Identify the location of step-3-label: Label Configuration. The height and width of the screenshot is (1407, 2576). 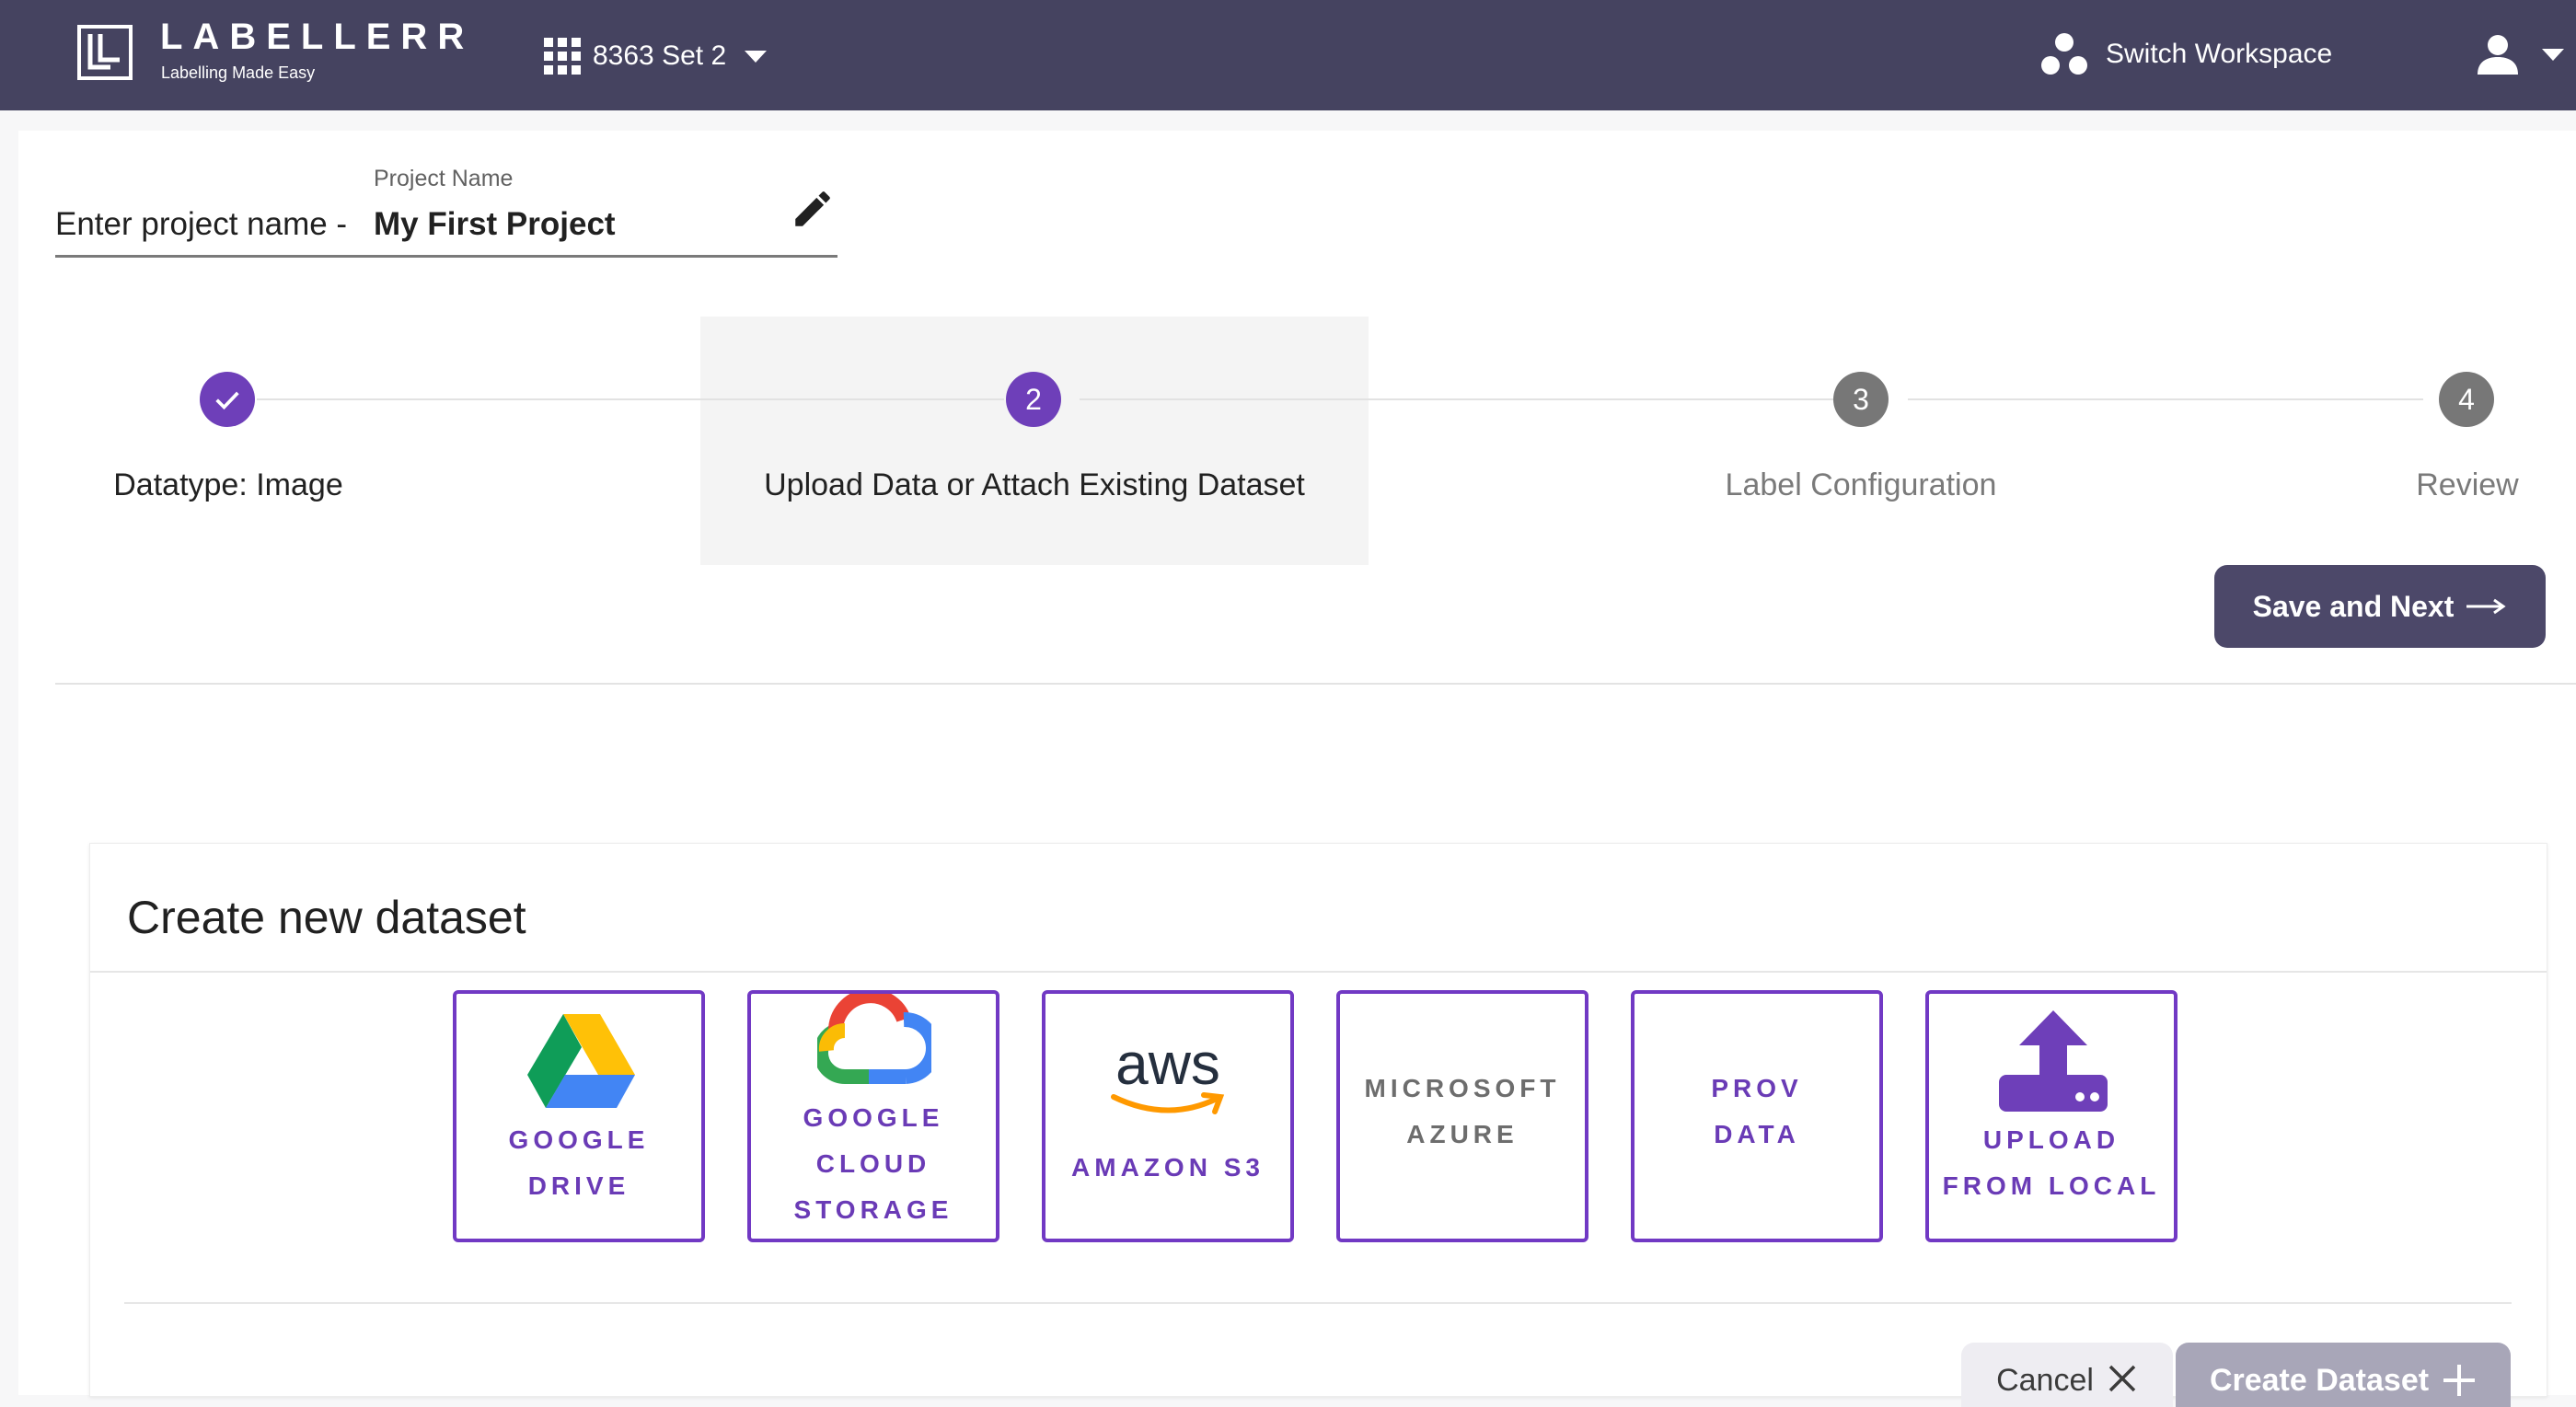
(1861, 484).